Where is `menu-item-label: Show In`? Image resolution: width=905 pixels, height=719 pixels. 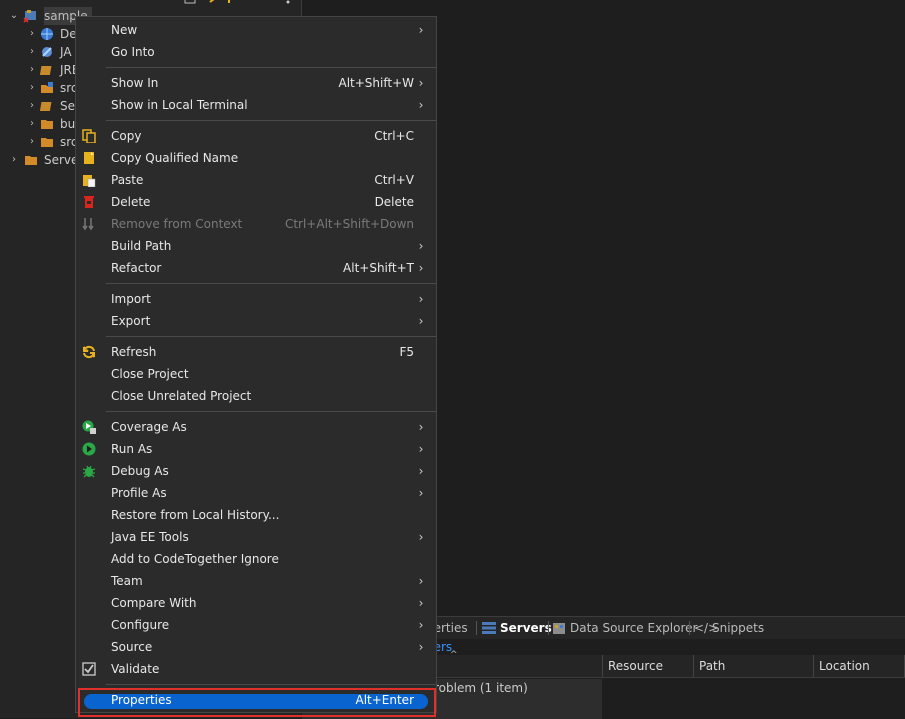
menu-item-label: Show In is located at coordinates (135, 83).